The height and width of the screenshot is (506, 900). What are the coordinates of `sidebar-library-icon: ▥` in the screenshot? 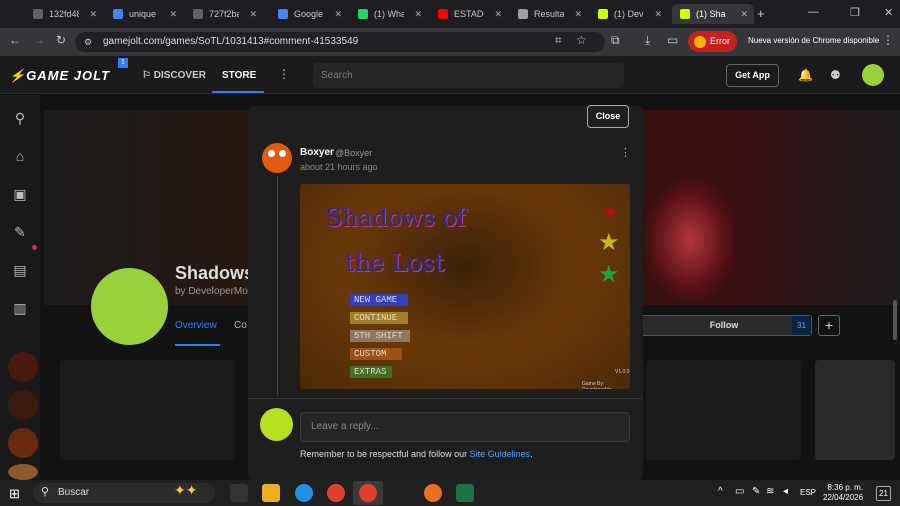 It's located at (20, 310).